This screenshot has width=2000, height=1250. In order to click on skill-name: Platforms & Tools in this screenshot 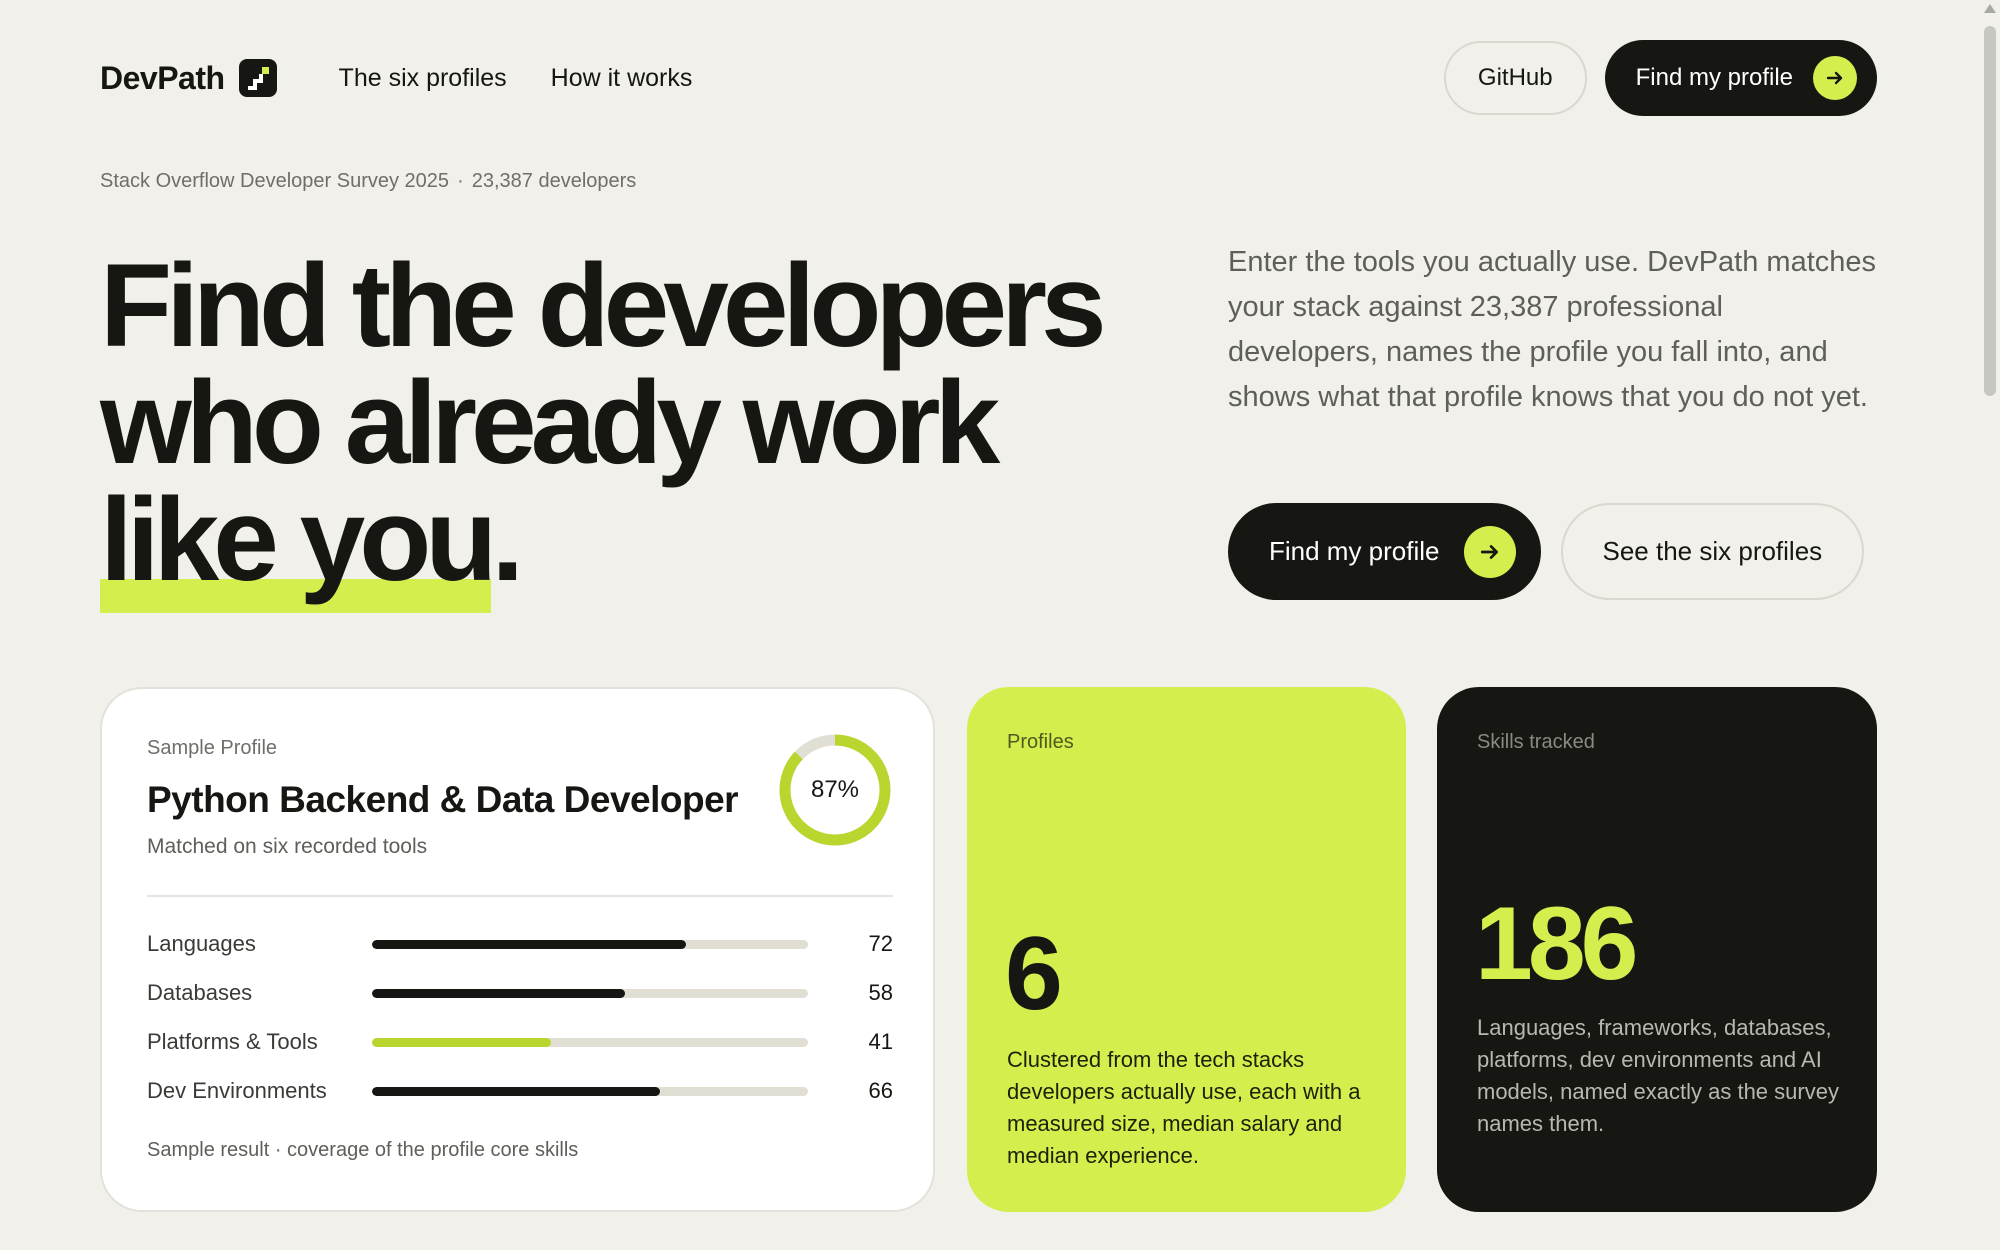, I will do `click(232, 1041)`.